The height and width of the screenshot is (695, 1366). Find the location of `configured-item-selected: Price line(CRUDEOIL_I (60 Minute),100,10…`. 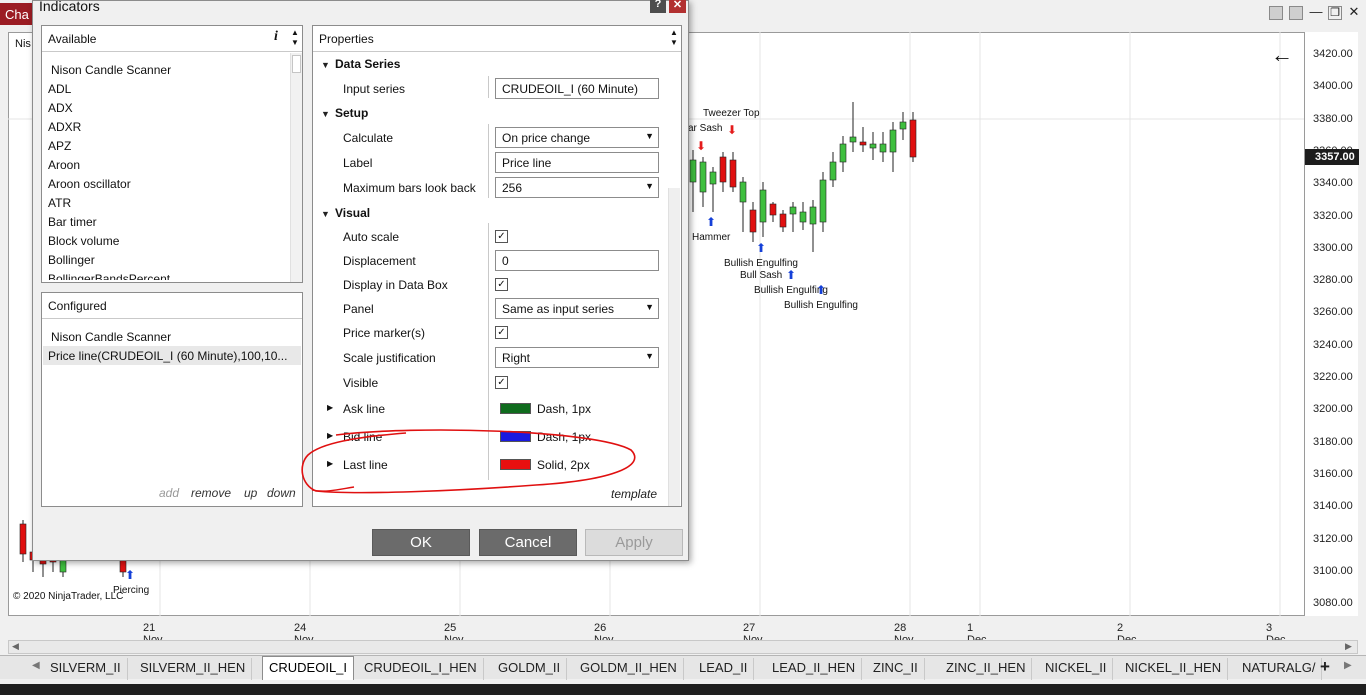

configured-item-selected: Price line(CRUDEOIL_I (60 Minute),100,10… is located at coordinates (167, 356).